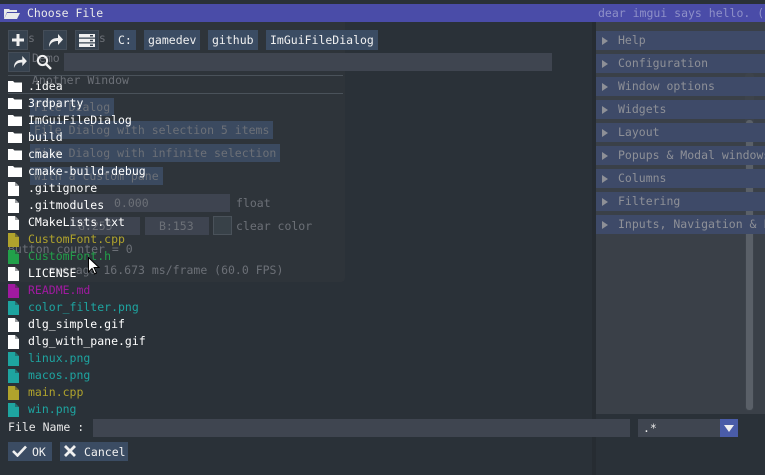  I want to click on background-header-item: Inputs, Navigation & Focus, so click(680, 224).